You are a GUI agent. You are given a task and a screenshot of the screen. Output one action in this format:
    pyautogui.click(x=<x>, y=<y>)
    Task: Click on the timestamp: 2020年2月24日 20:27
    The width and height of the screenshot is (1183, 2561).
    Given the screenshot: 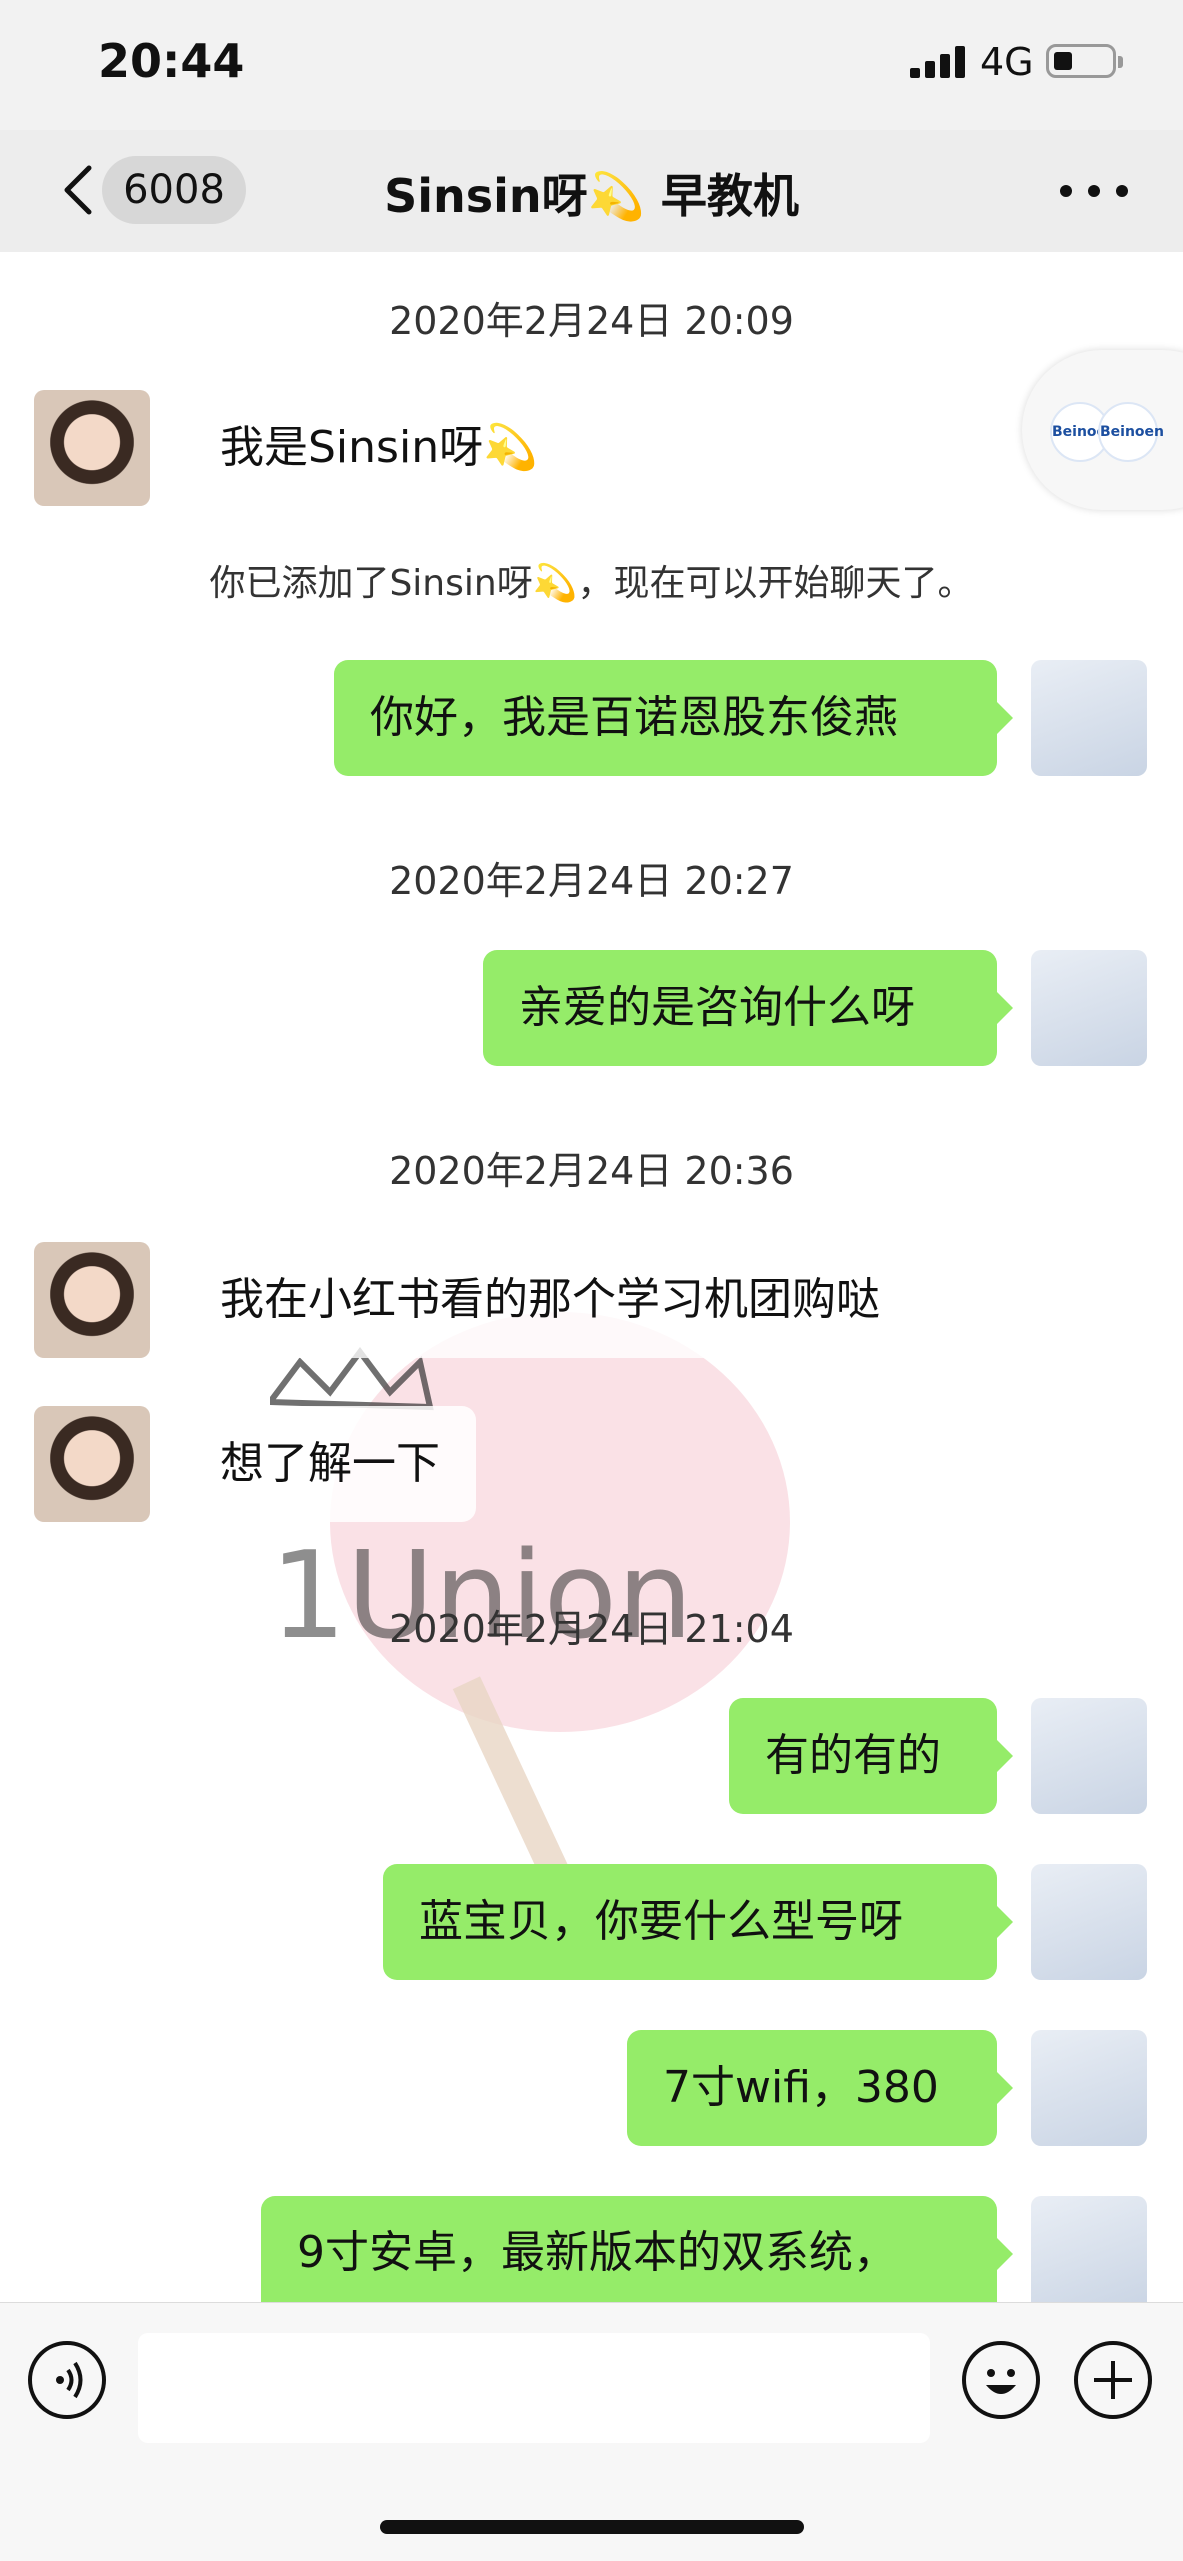 What is the action you would take?
    pyautogui.click(x=591, y=881)
    